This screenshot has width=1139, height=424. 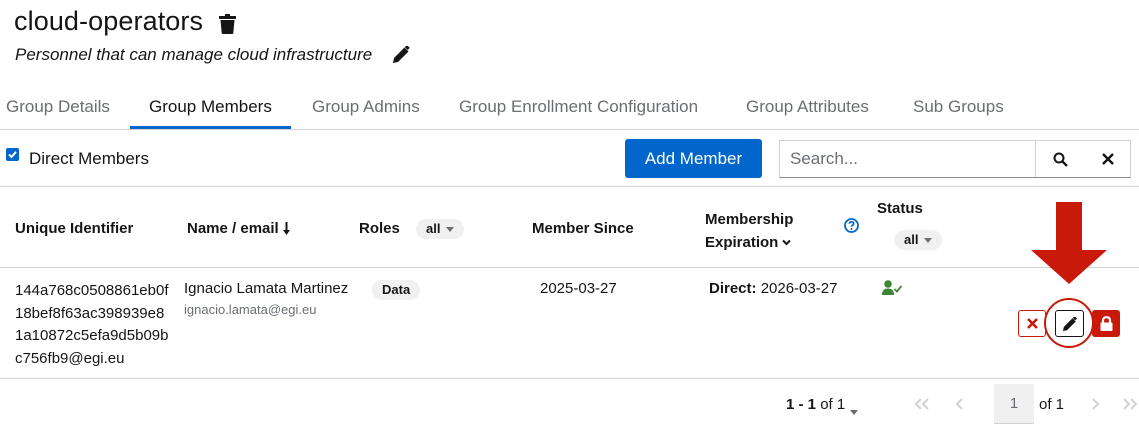 I want to click on double-chevron-left-icon, so click(x=921, y=404).